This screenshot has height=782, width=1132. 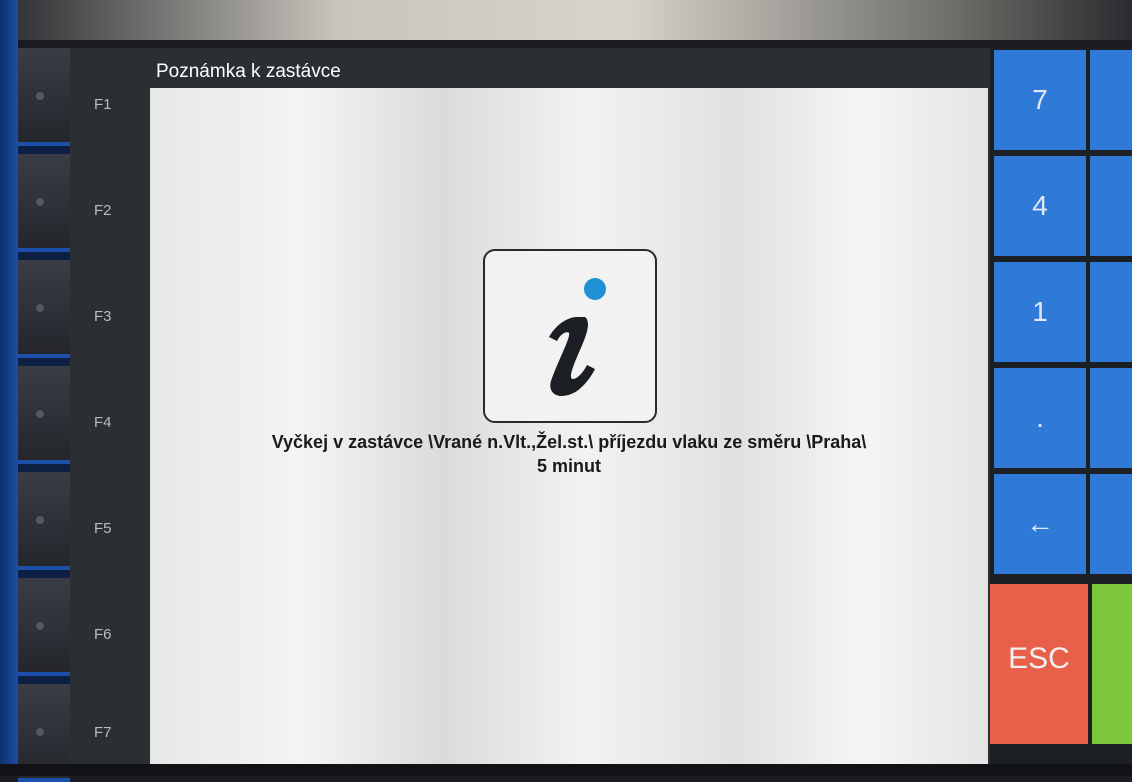 What do you see at coordinates (103, 316) in the screenshot?
I see `f3-label: F3` at bounding box center [103, 316].